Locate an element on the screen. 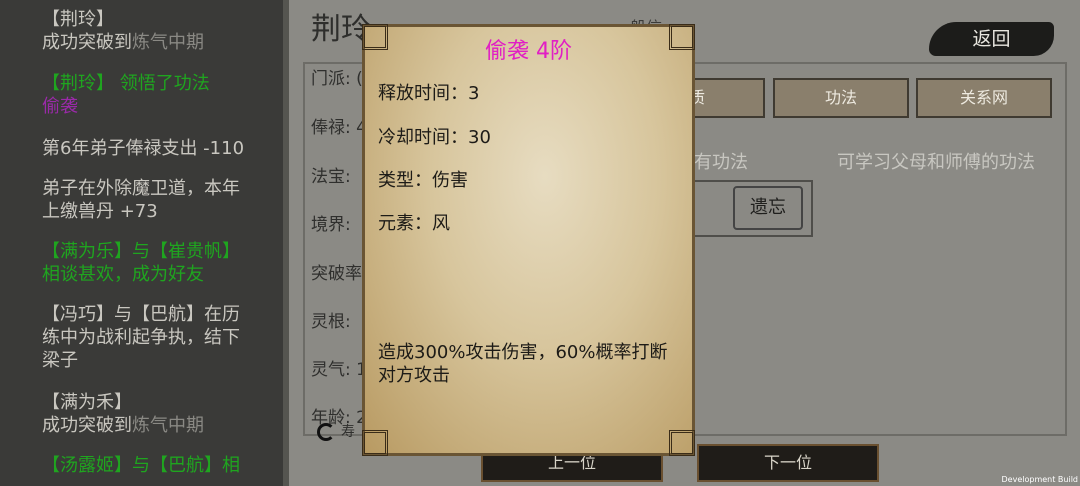 This screenshot has width=1080, height=486. tab-skills: 功法 is located at coordinates (841, 98).